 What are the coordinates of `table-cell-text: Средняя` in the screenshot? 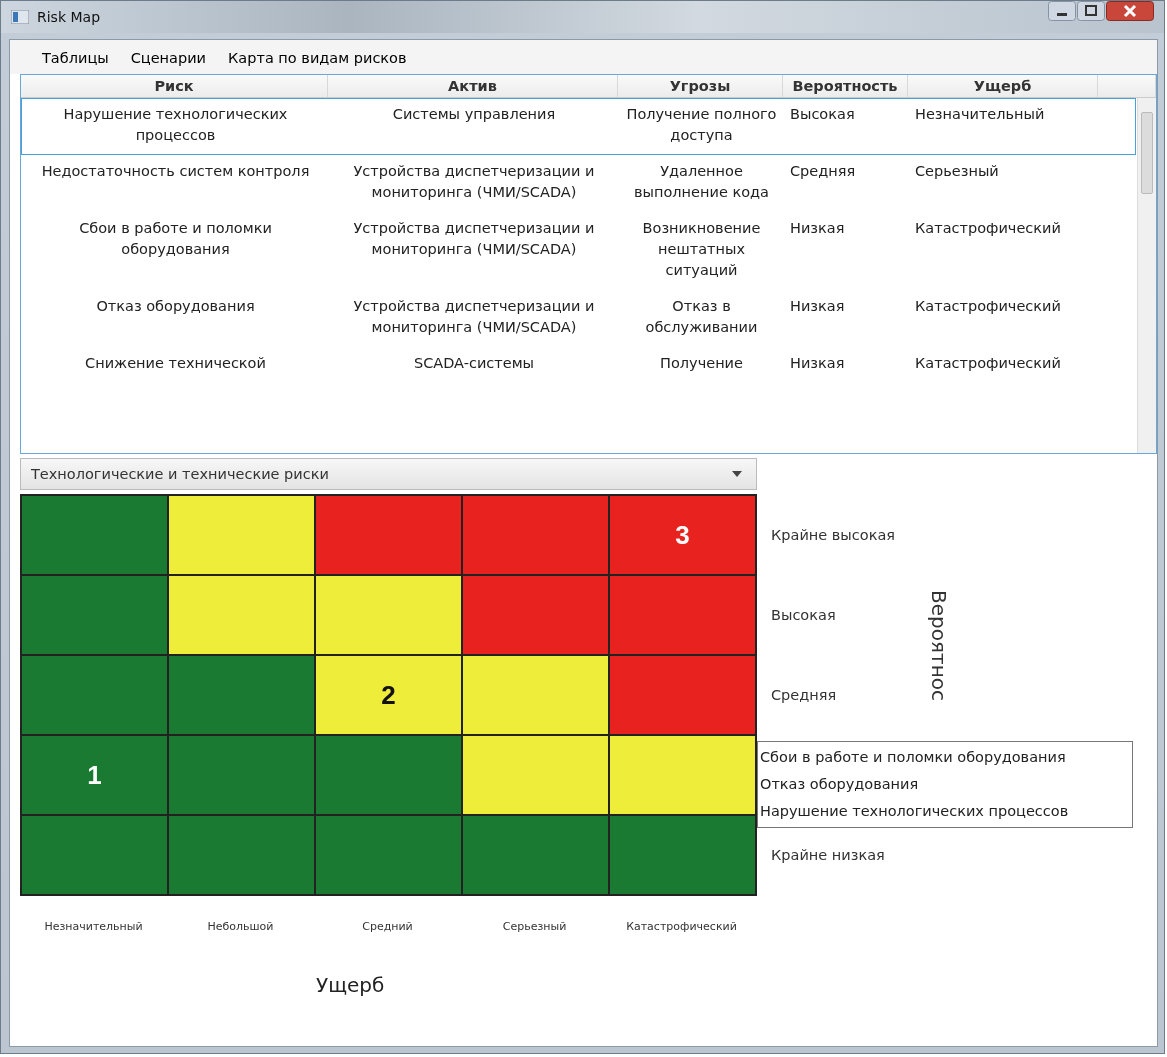 It's located at (823, 171).